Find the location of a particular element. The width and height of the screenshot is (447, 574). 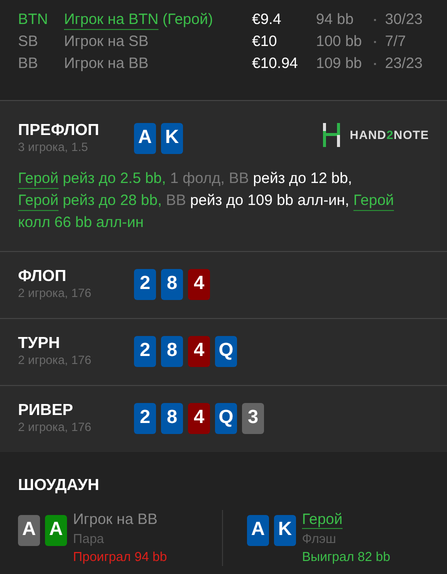

position-label: BB is located at coordinates (29, 64).